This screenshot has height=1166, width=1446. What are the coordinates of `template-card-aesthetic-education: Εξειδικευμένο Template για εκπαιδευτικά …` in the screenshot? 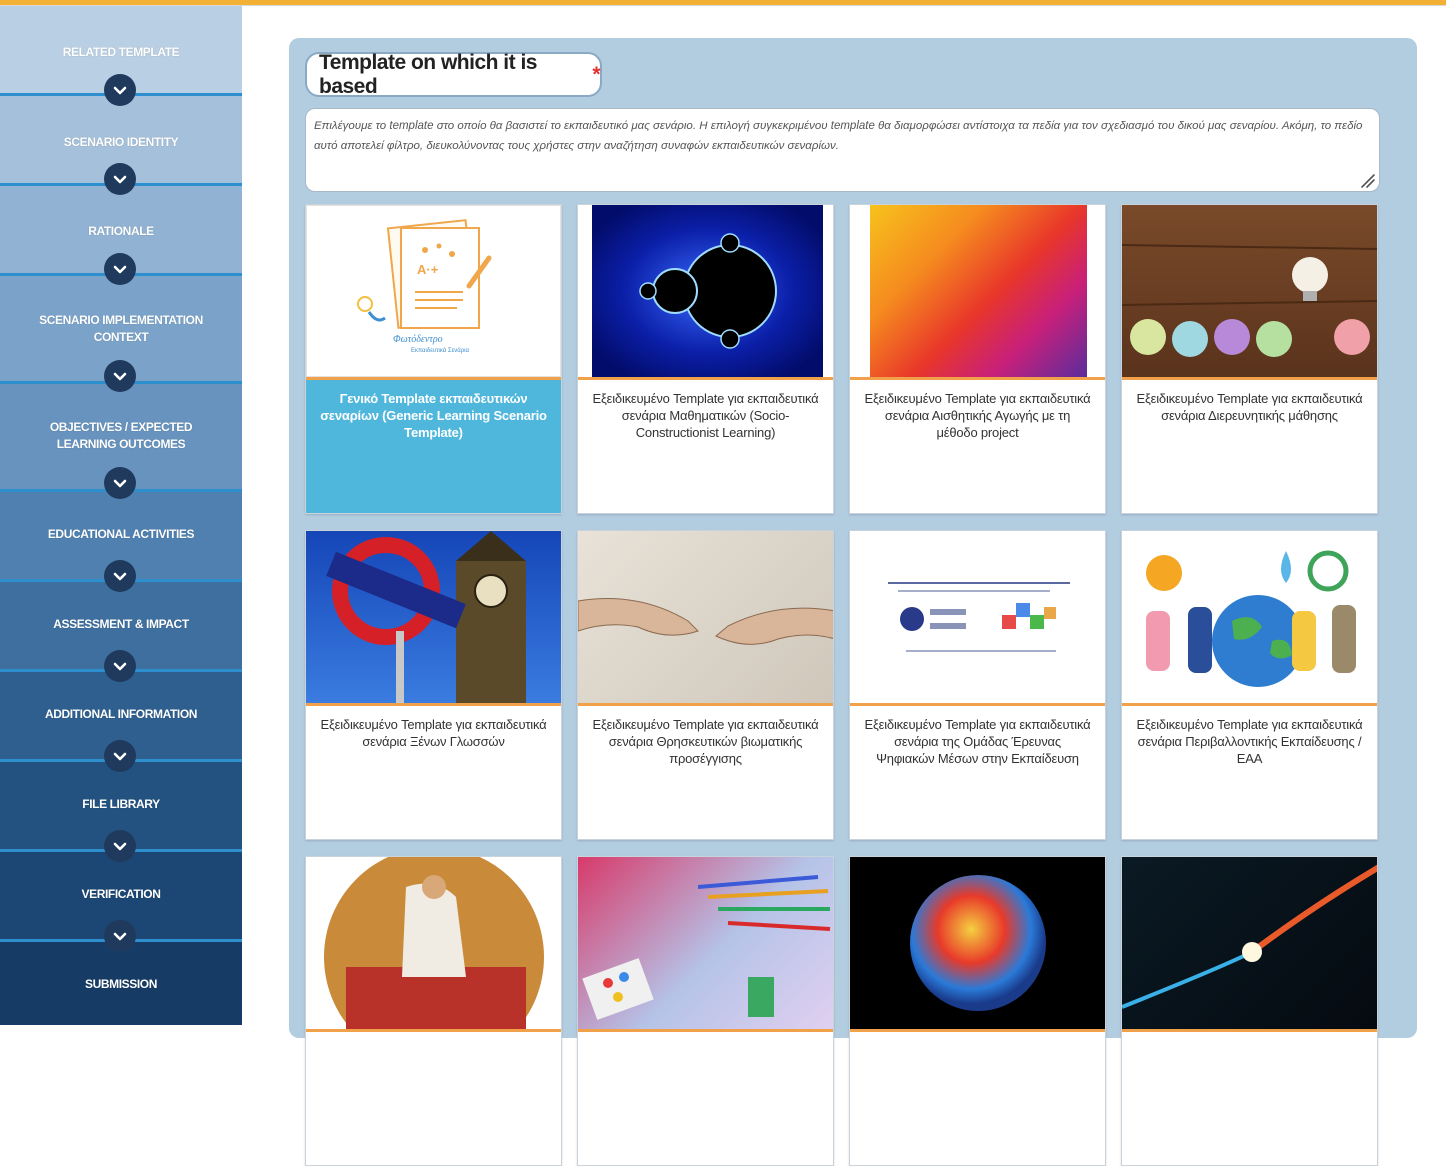 It's located at (977, 359).